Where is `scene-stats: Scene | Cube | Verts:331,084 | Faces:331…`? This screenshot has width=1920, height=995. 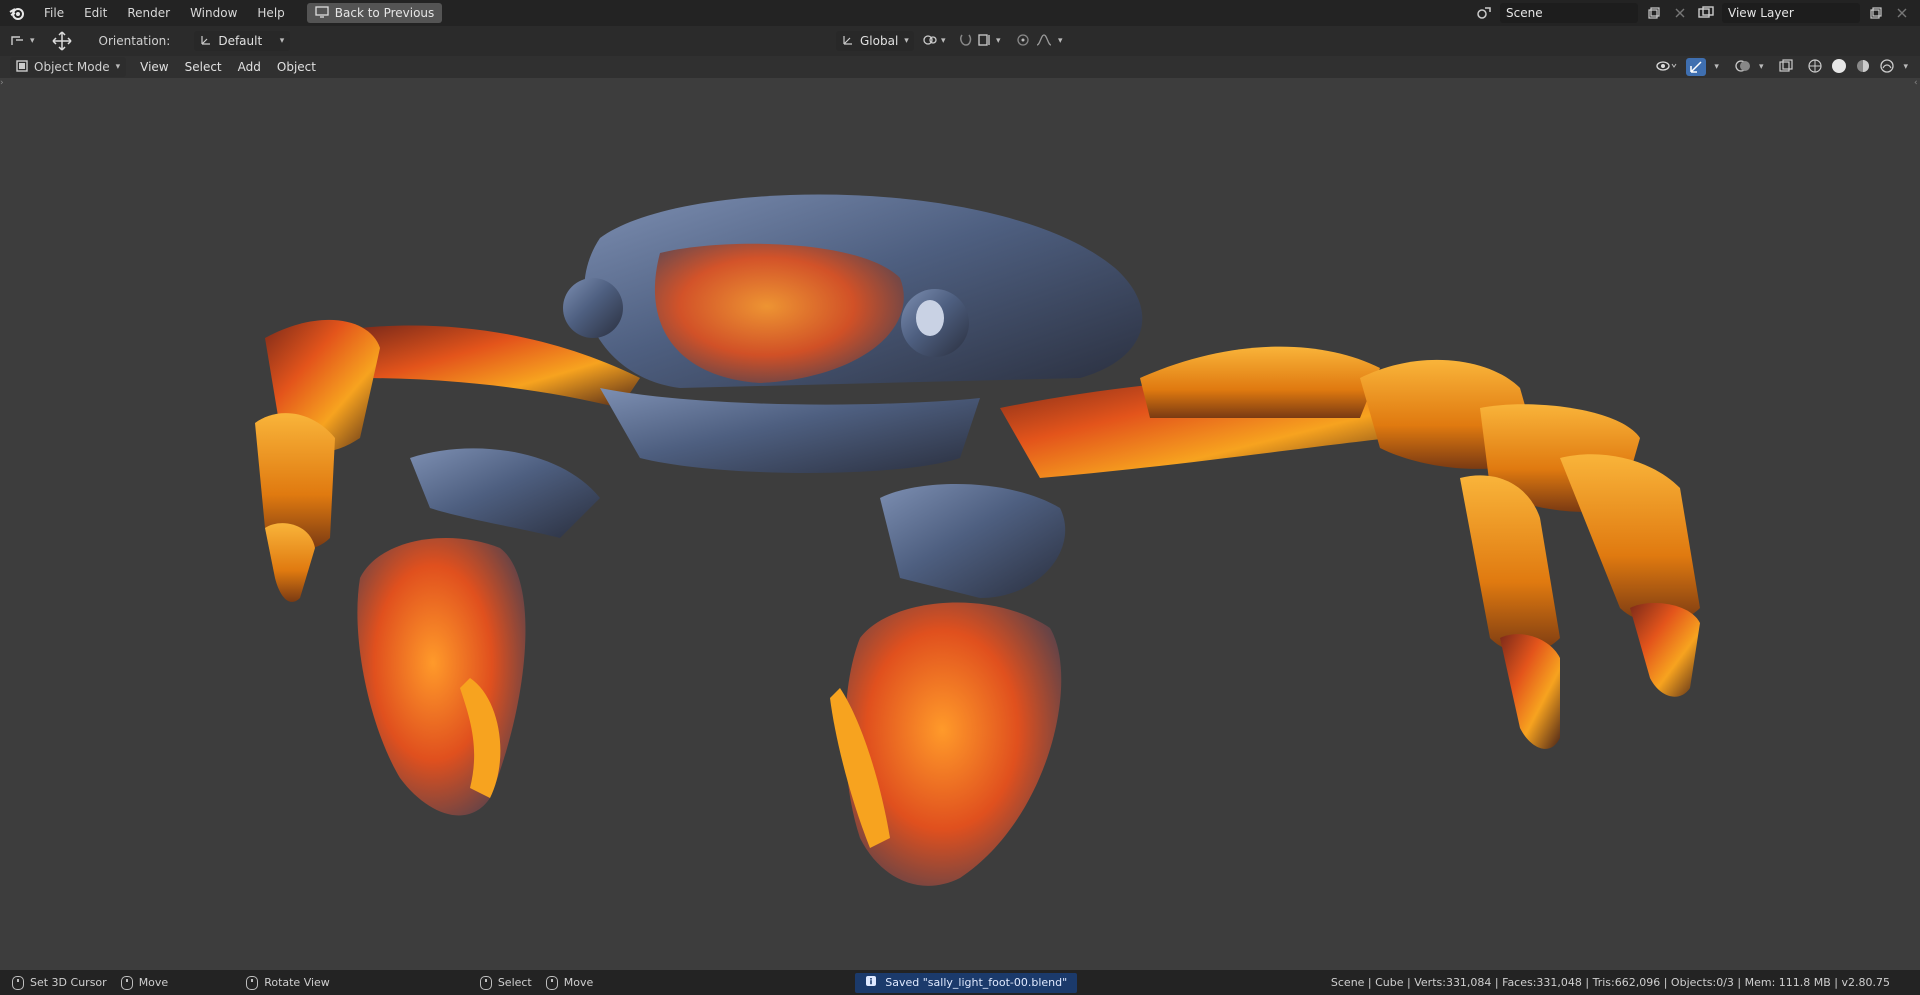 scene-stats: Scene | Cube | Verts:331,084 | Faces:331… is located at coordinates (1610, 982).